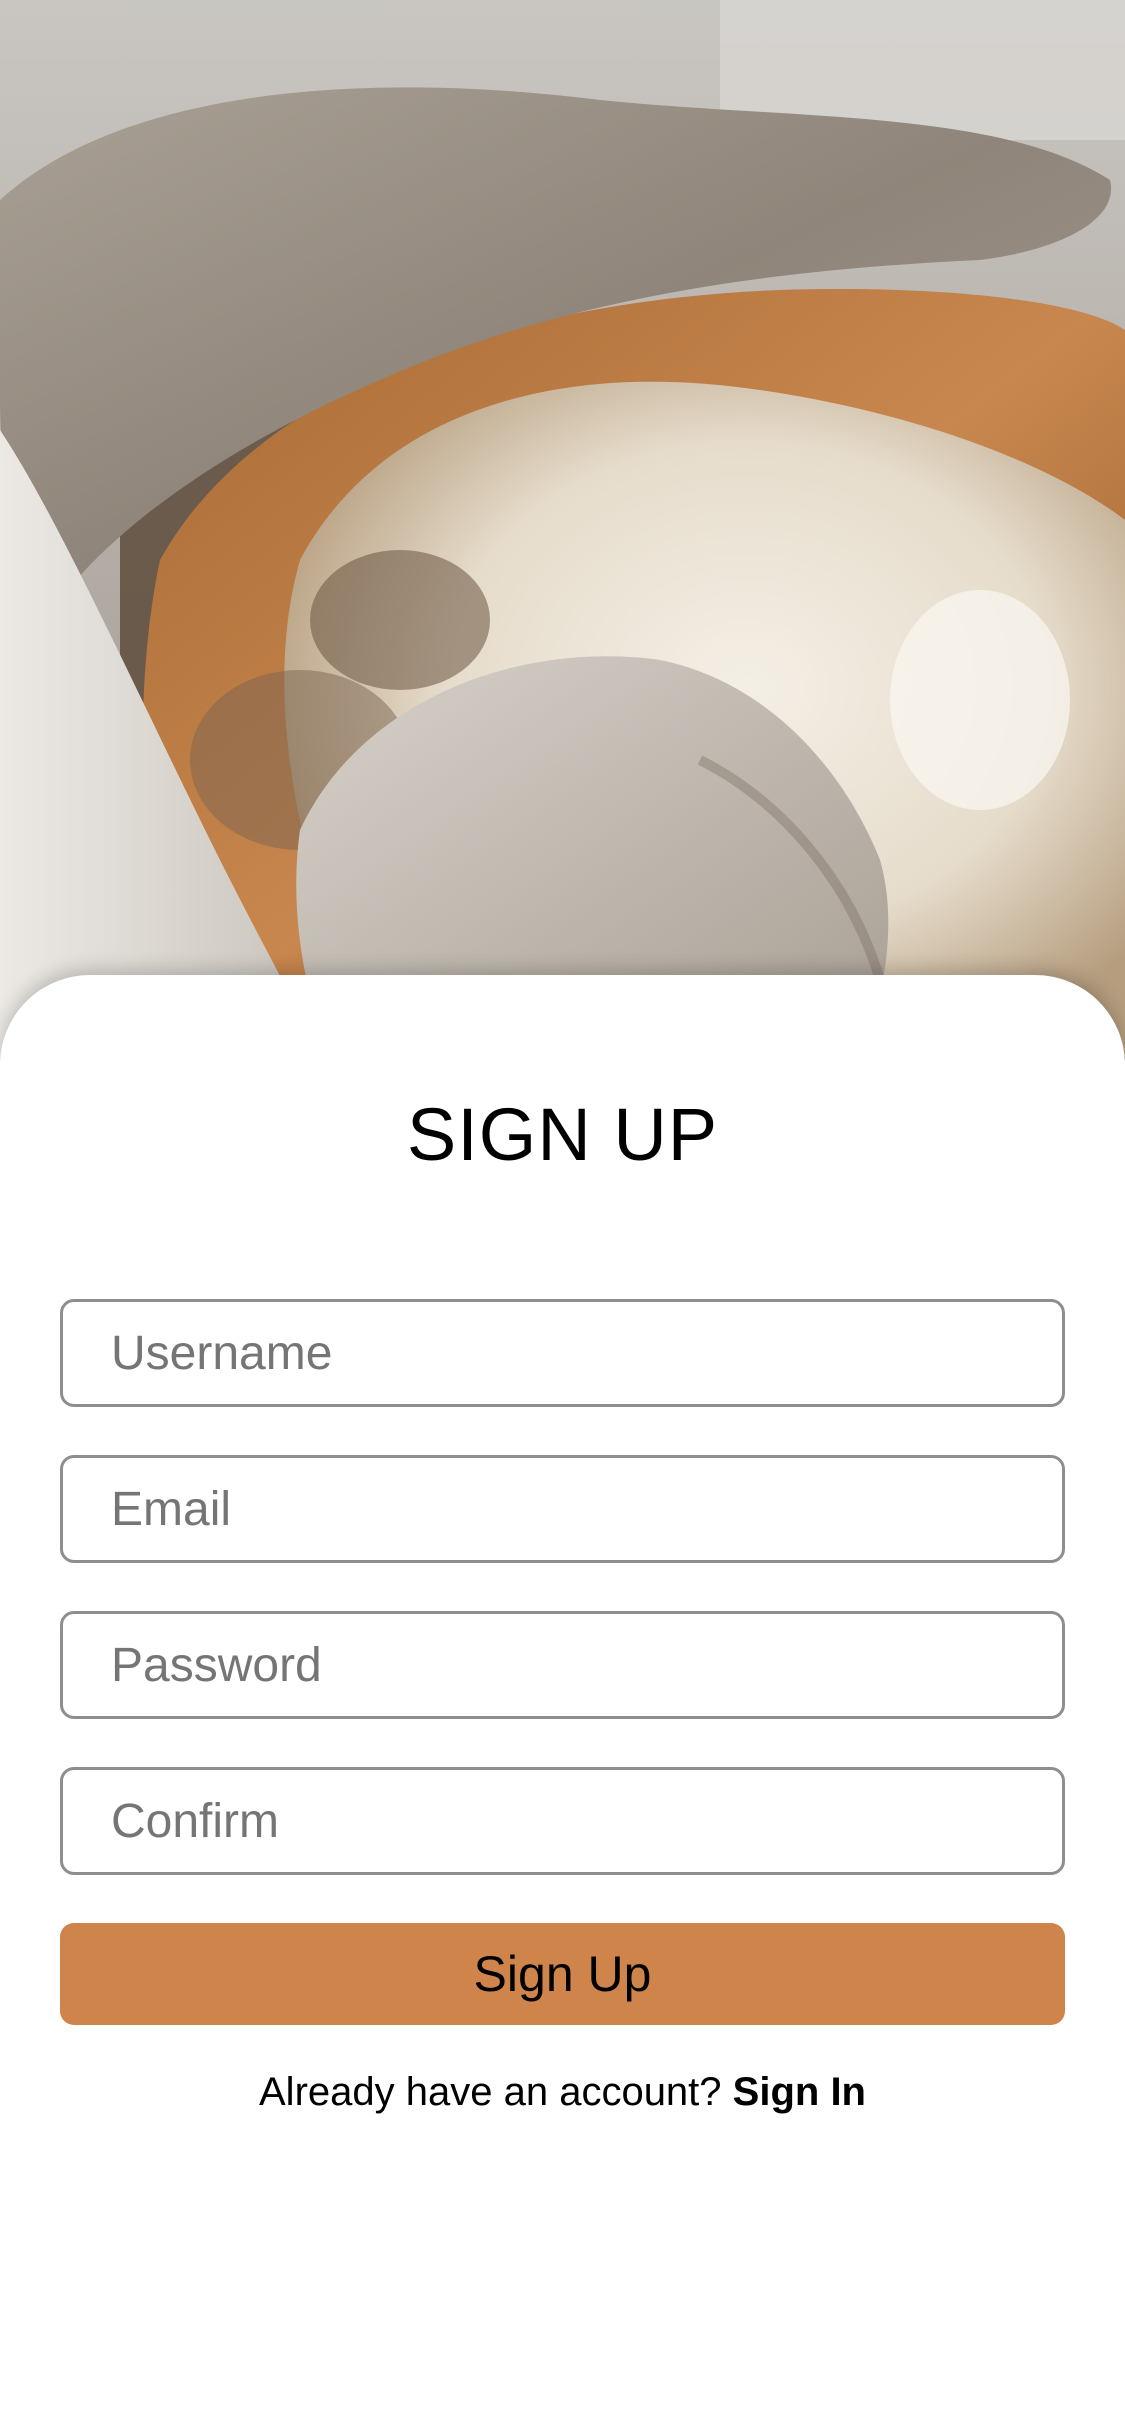 The width and height of the screenshot is (1125, 2436). What do you see at coordinates (562, 1974) in the screenshot?
I see `sign-up-button: Sign Up` at bounding box center [562, 1974].